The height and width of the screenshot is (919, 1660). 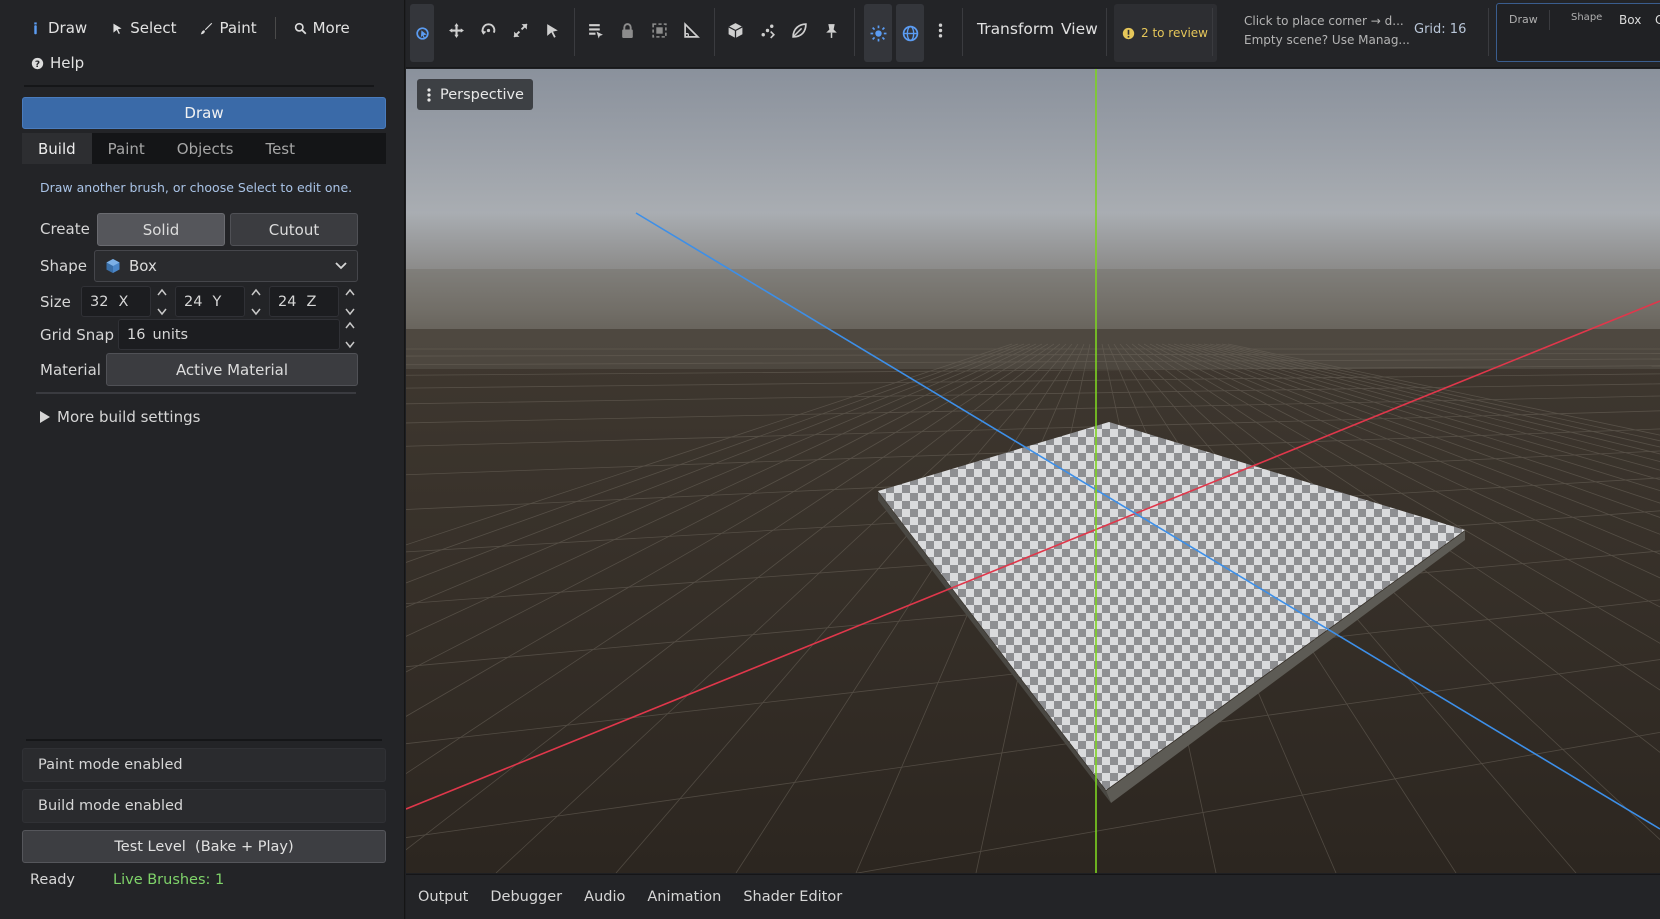 What do you see at coordinates (304, 301) in the screenshot?
I see `size-z-field: 24 Z` at bounding box center [304, 301].